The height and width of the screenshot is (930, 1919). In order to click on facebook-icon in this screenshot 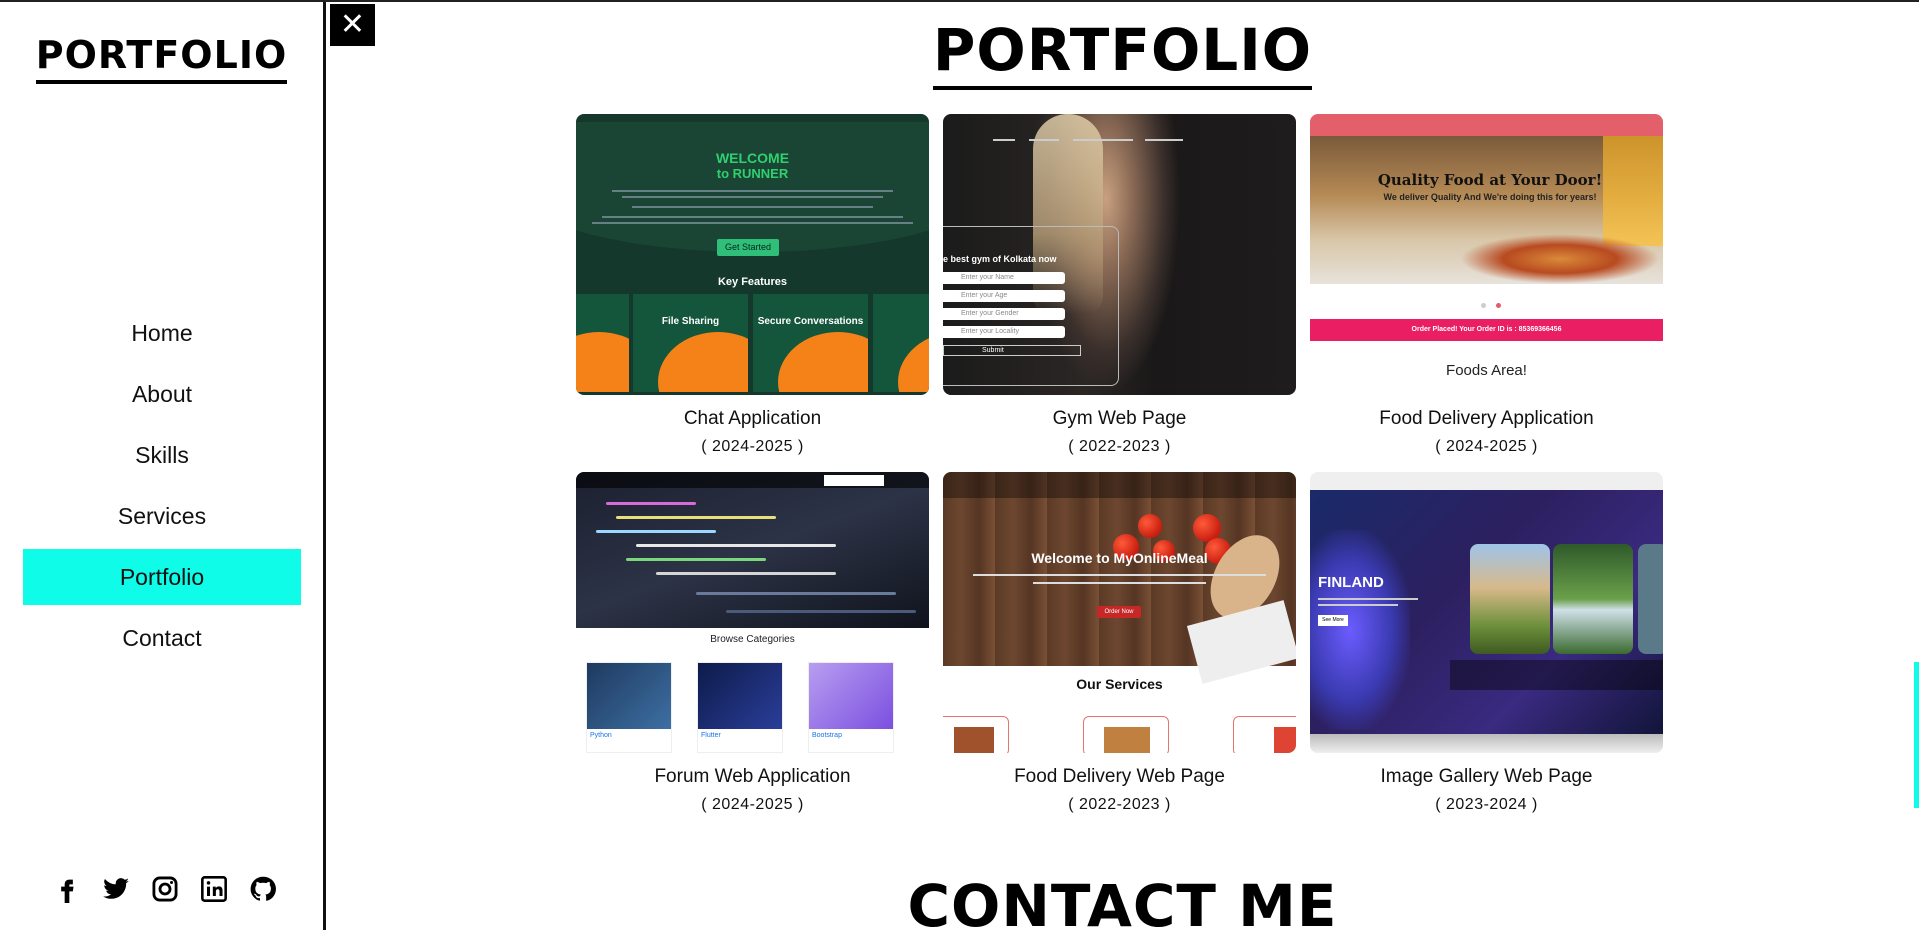, I will do `click(67, 889)`.